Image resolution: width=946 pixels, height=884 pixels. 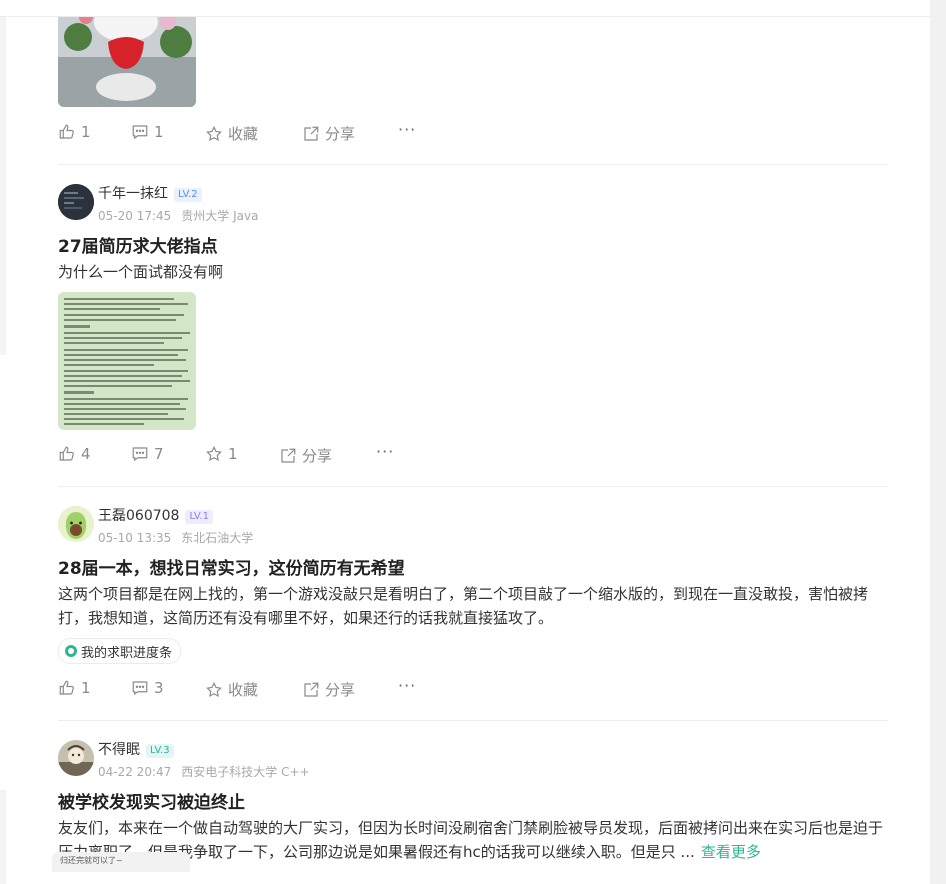 What do you see at coordinates (473, 77) in the screenshot?
I see `post-card` at bounding box center [473, 77].